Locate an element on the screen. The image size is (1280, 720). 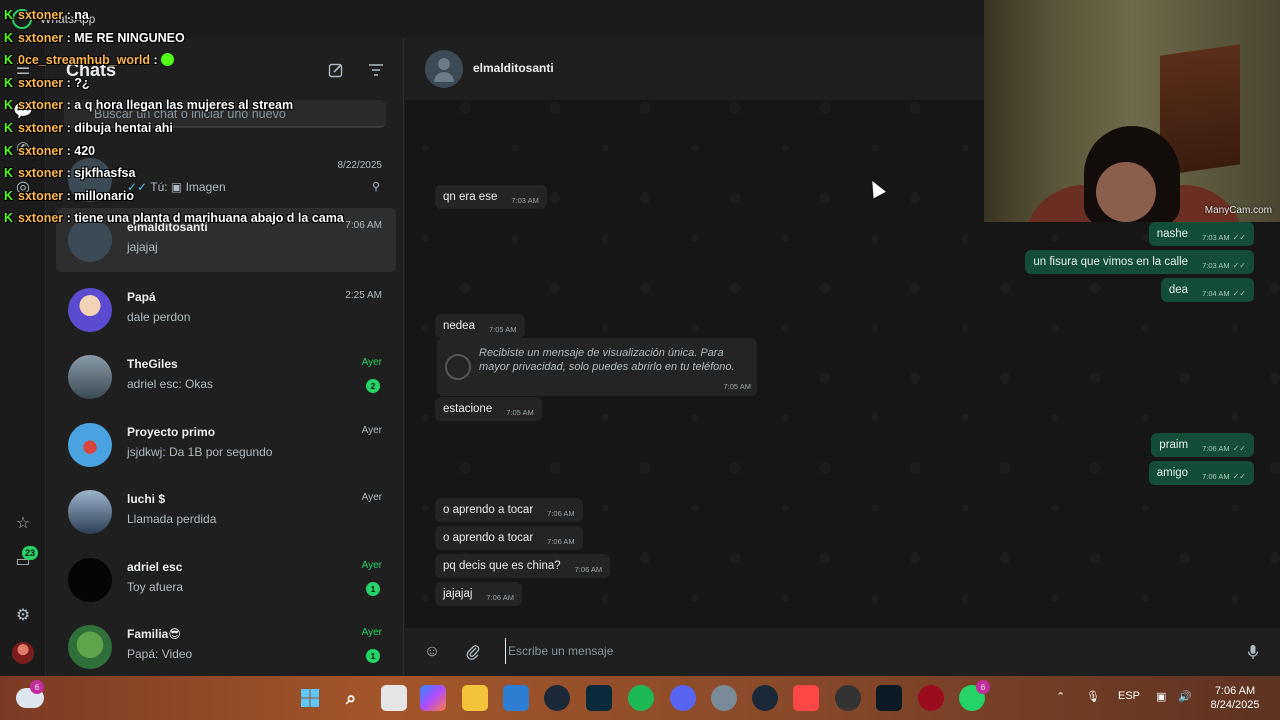
chat-row: TheGiles adriel esc: Okas Ayer 2 is located at coordinates (226, 377).